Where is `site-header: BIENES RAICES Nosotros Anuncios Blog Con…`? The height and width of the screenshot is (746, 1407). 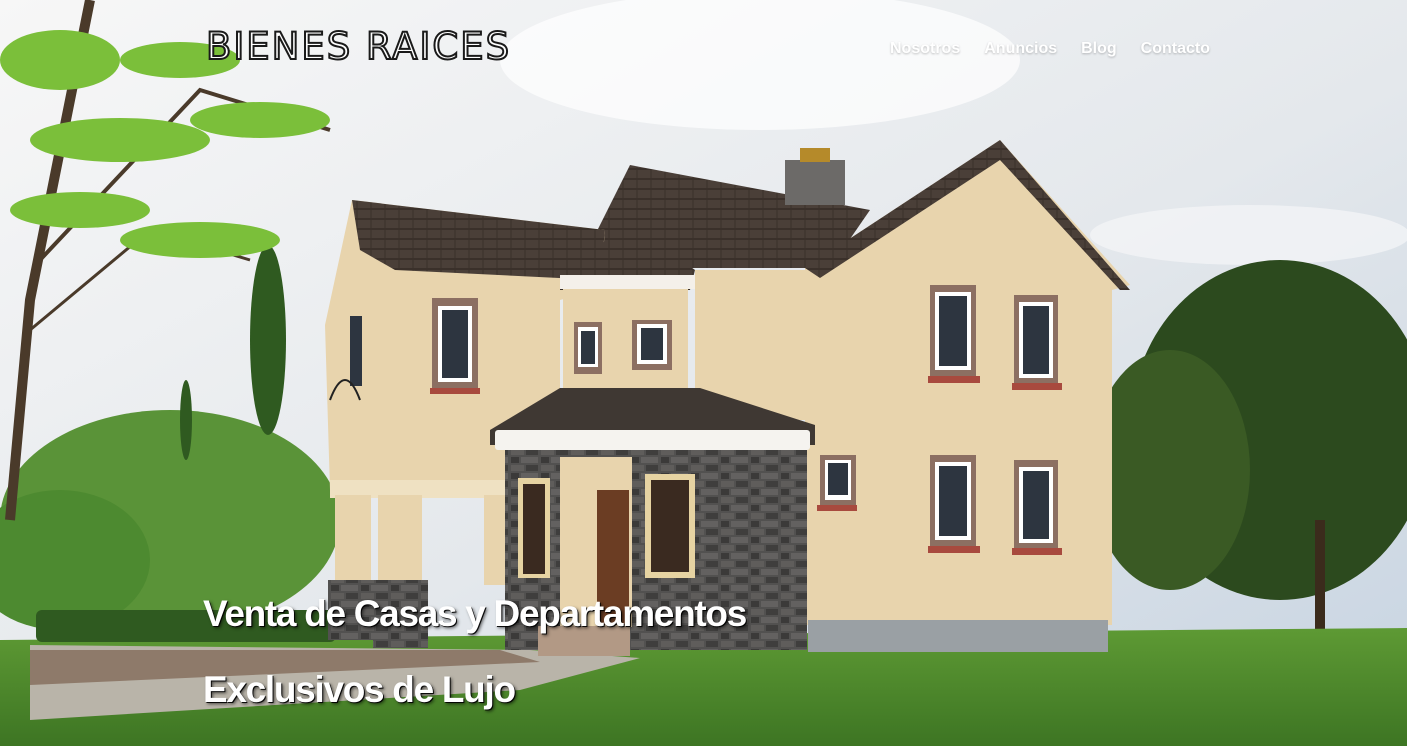
site-header: BIENES RAICES Nosotros Anuncios Blog Con… is located at coordinates (703, 50).